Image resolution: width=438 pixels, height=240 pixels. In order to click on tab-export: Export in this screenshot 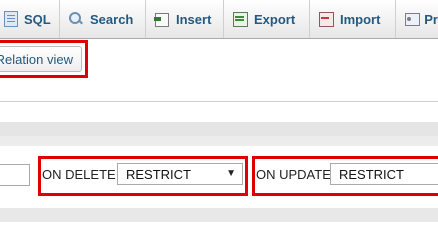, I will do `click(267, 19)`.